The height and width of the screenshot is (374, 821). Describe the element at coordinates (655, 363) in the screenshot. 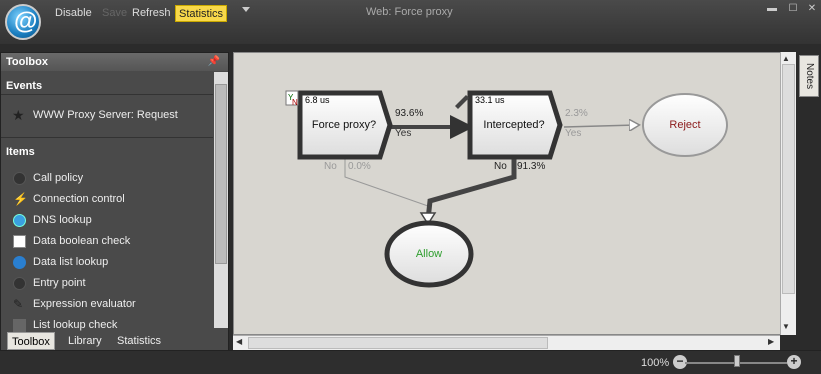

I see `zoom-label: 100%` at that location.